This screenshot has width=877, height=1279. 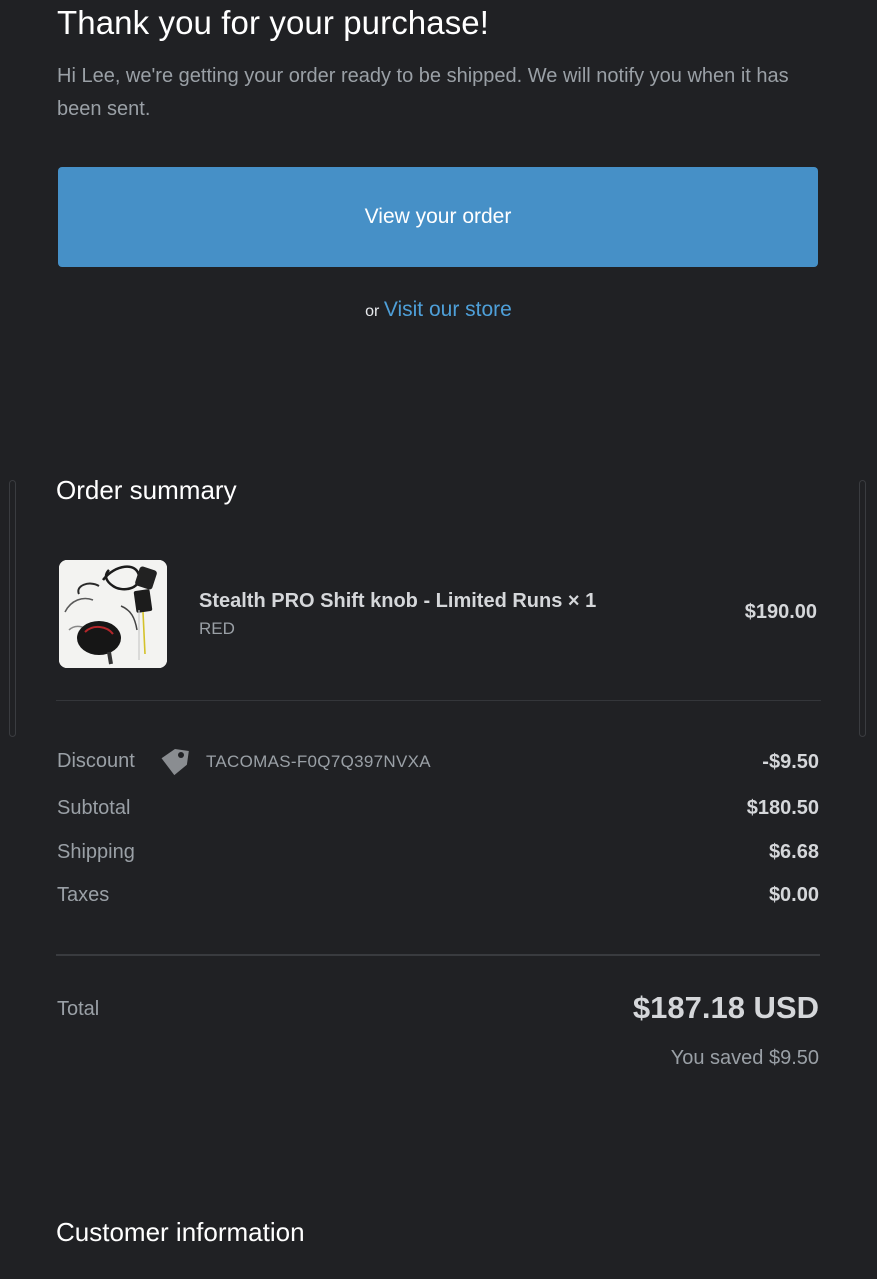 What do you see at coordinates (146, 490) in the screenshot?
I see `order-summary-heading: Order summary` at bounding box center [146, 490].